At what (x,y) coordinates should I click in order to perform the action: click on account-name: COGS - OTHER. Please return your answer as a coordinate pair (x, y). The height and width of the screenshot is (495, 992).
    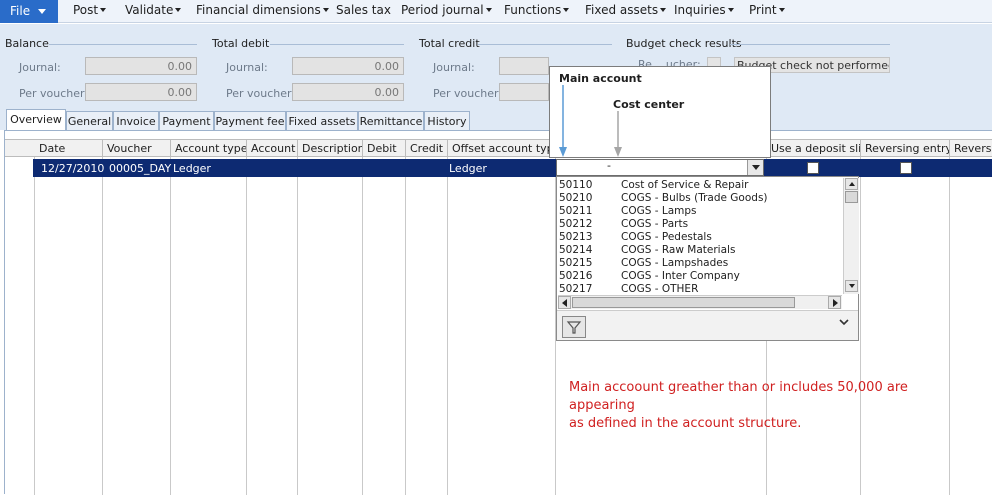
    Looking at the image, I should click on (660, 289).